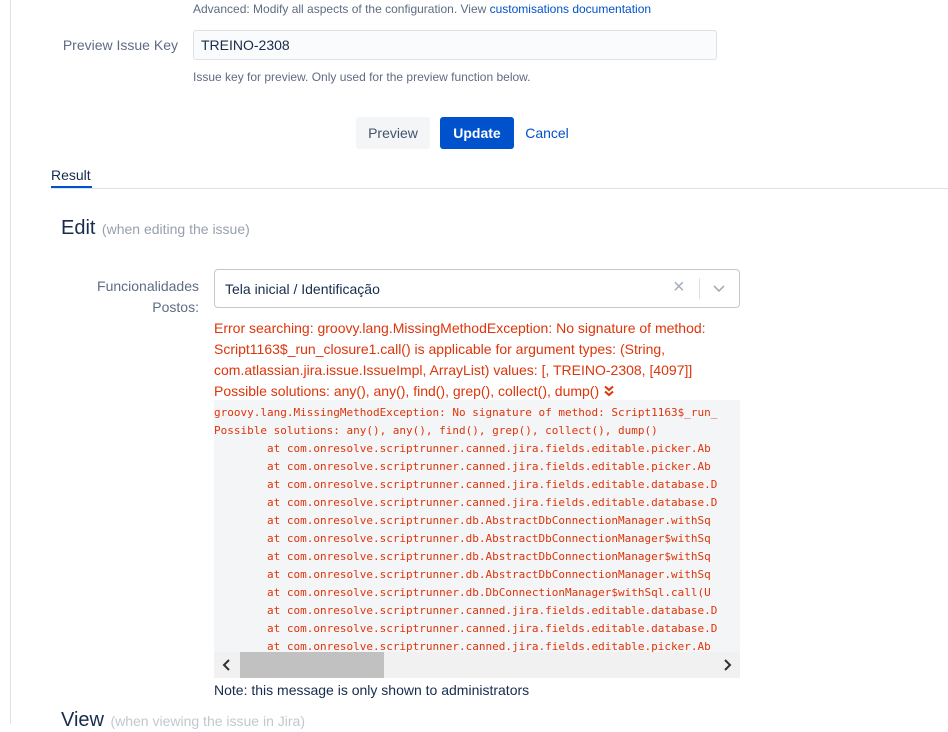 This screenshot has width=948, height=732. I want to click on double-chevron-down-icon, so click(609, 391).